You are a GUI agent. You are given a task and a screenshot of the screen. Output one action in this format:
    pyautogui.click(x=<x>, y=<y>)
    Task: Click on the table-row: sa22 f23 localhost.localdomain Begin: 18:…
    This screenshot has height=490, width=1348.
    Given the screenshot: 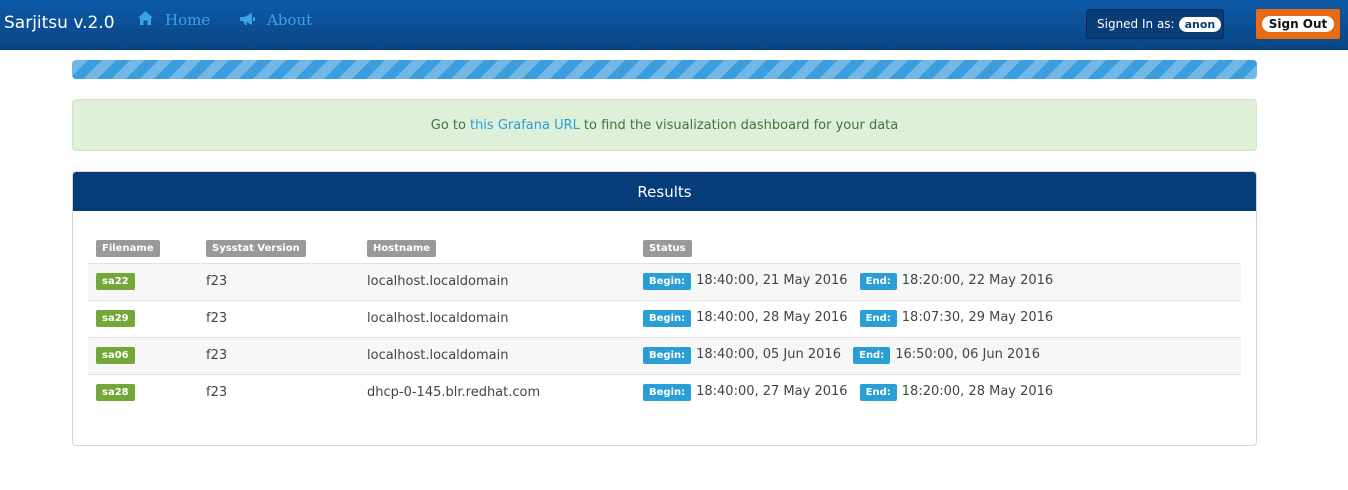 What is the action you would take?
    pyautogui.click(x=664, y=281)
    